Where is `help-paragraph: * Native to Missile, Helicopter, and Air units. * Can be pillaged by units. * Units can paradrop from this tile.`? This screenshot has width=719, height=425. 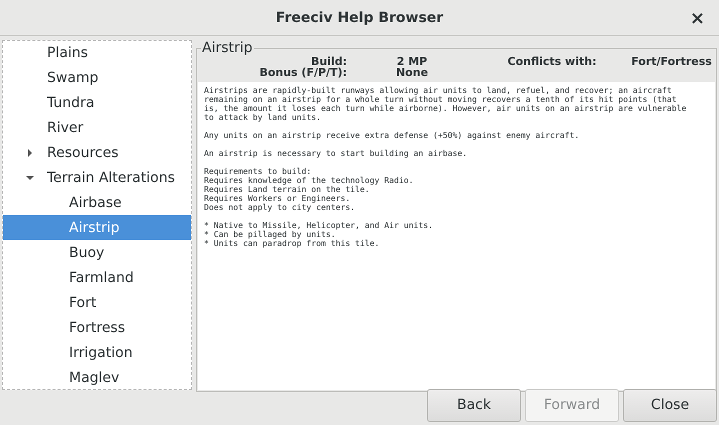 help-paragraph: * Native to Missile, Helicopter, and Air units. * Can be pillaged by units. * Units can paradrop from this tile. is located at coordinates (319, 234).